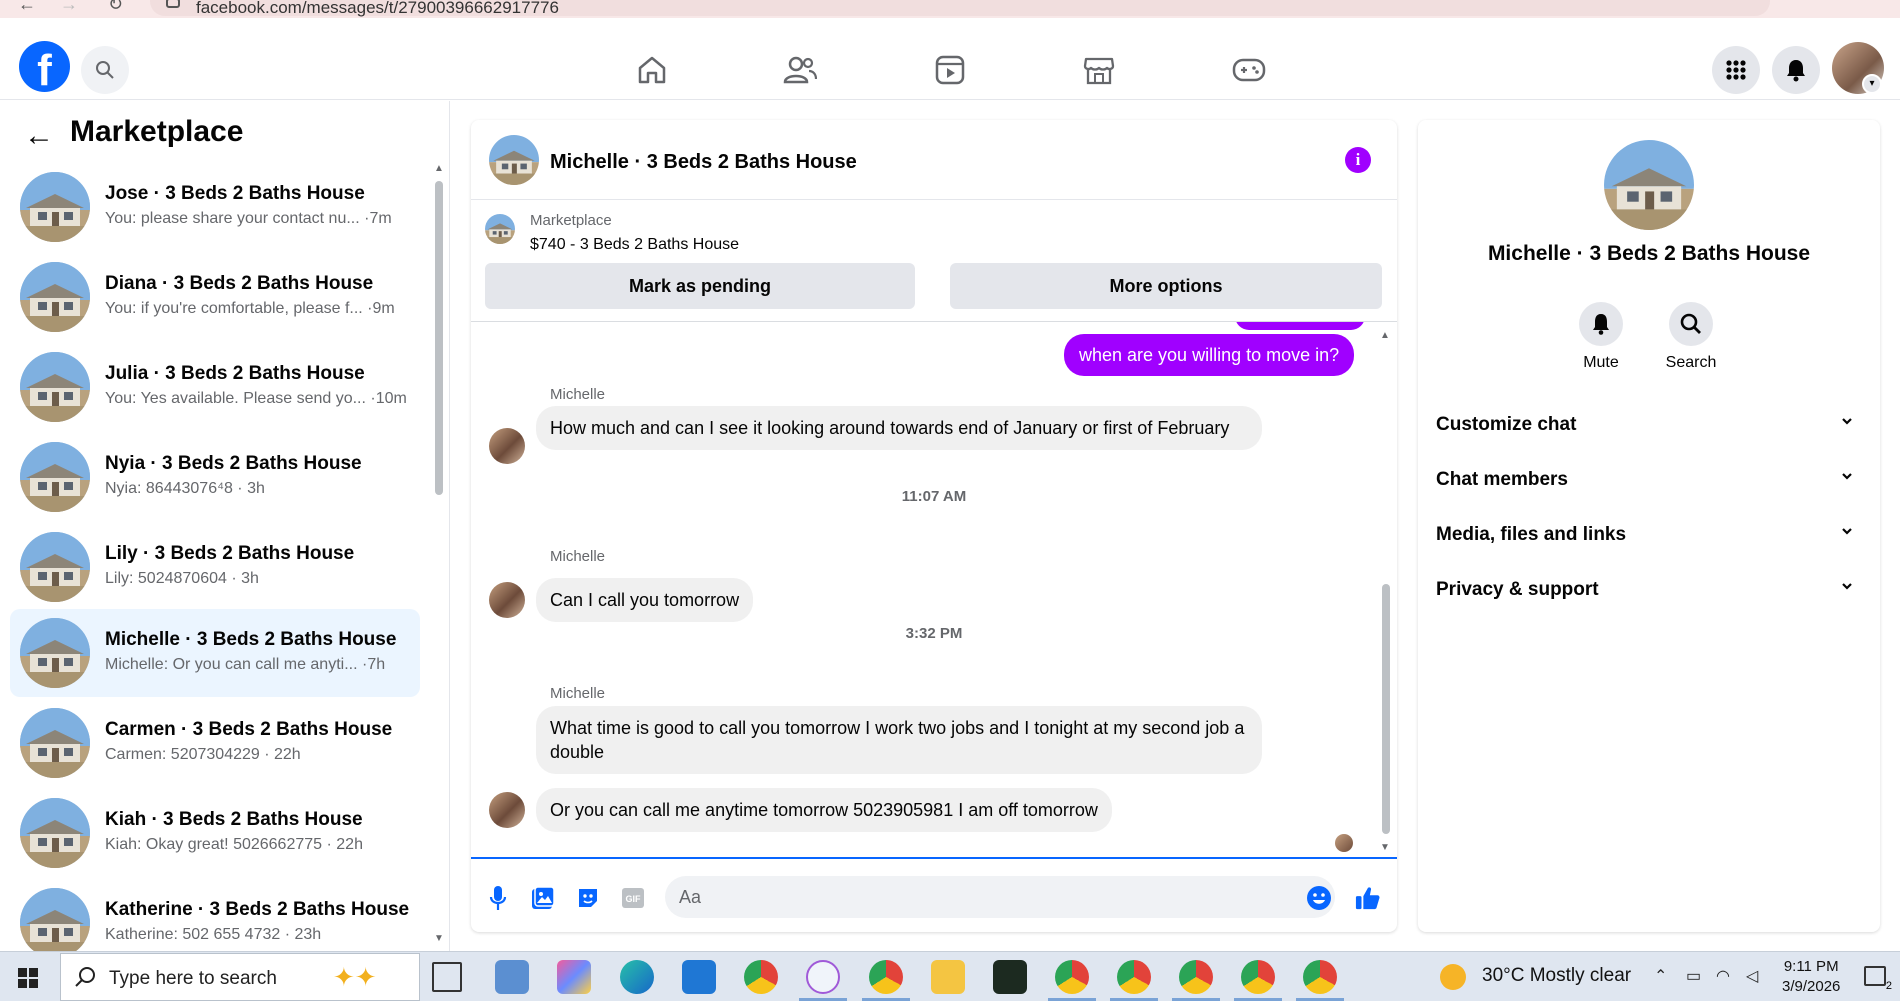 The height and width of the screenshot is (1001, 1900). Describe the element at coordinates (39, 136) in the screenshot. I see `back-arrow-icon: ←` at that location.